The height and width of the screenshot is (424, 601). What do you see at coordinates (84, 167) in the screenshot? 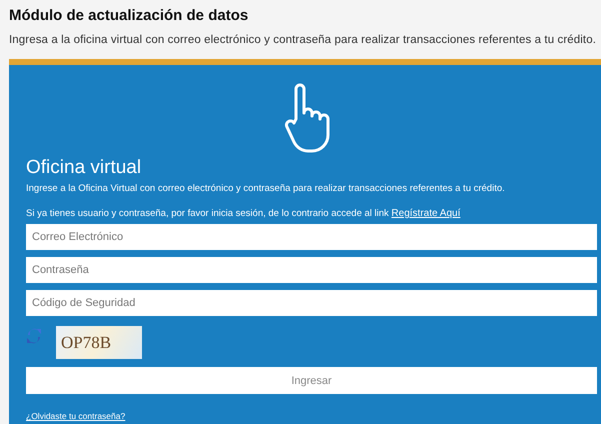
I see `panel-title: Oficina virtual` at bounding box center [84, 167].